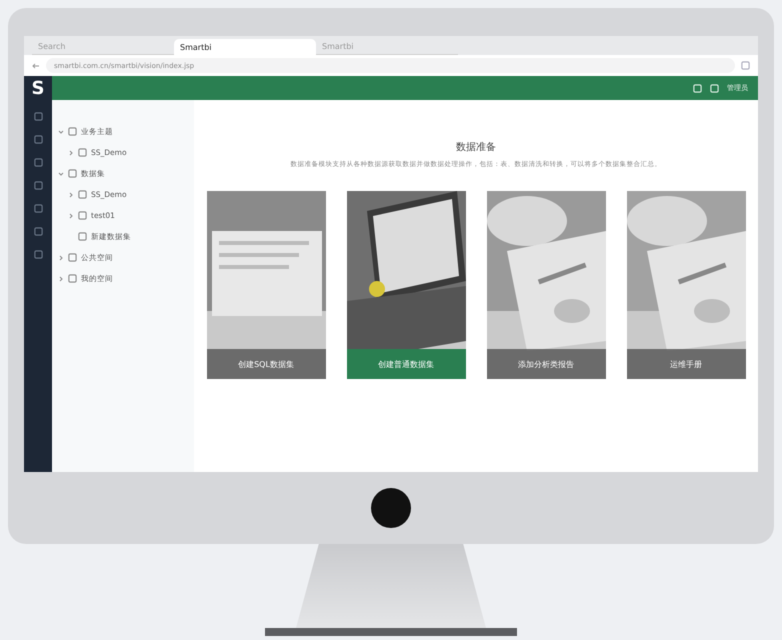 This screenshot has width=782, height=640. I want to click on browser-tab: Smartbi, so click(245, 47).